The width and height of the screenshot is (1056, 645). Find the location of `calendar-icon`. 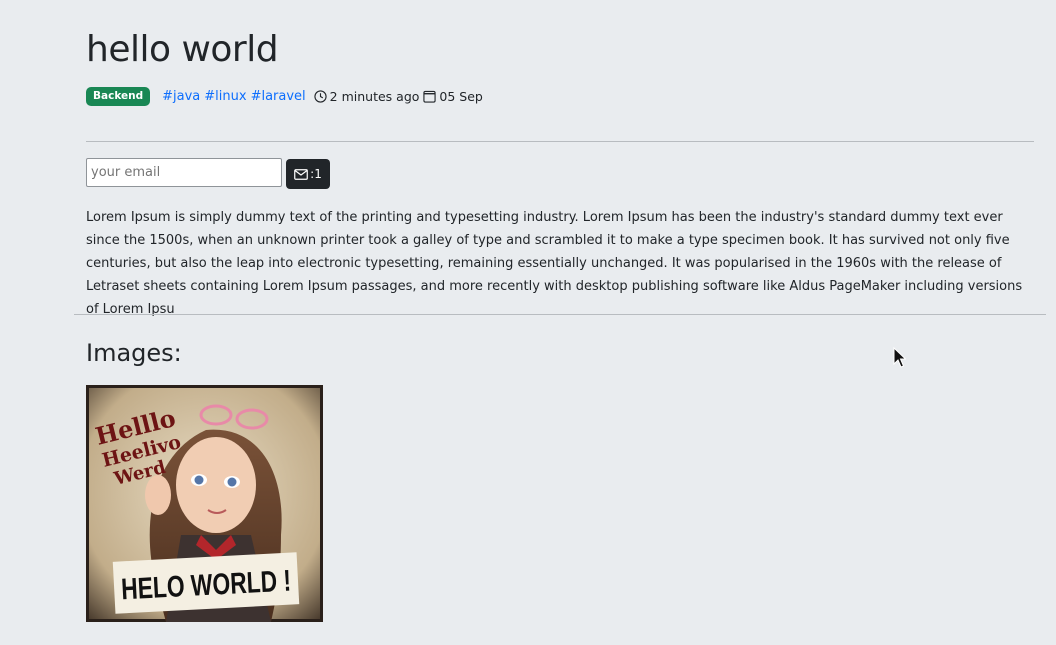

calendar-icon is located at coordinates (430, 96).